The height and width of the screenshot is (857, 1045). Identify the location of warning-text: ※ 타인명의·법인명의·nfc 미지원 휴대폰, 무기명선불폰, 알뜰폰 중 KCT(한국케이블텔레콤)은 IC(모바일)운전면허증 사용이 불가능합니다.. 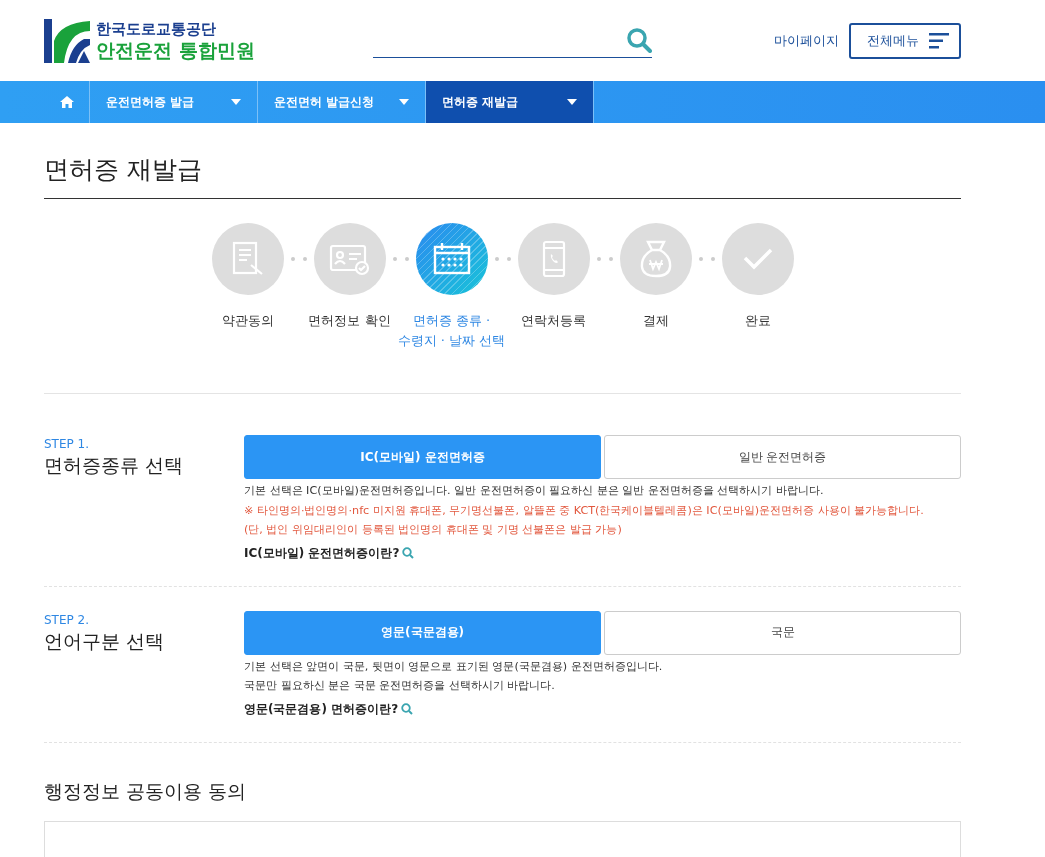
(584, 510).